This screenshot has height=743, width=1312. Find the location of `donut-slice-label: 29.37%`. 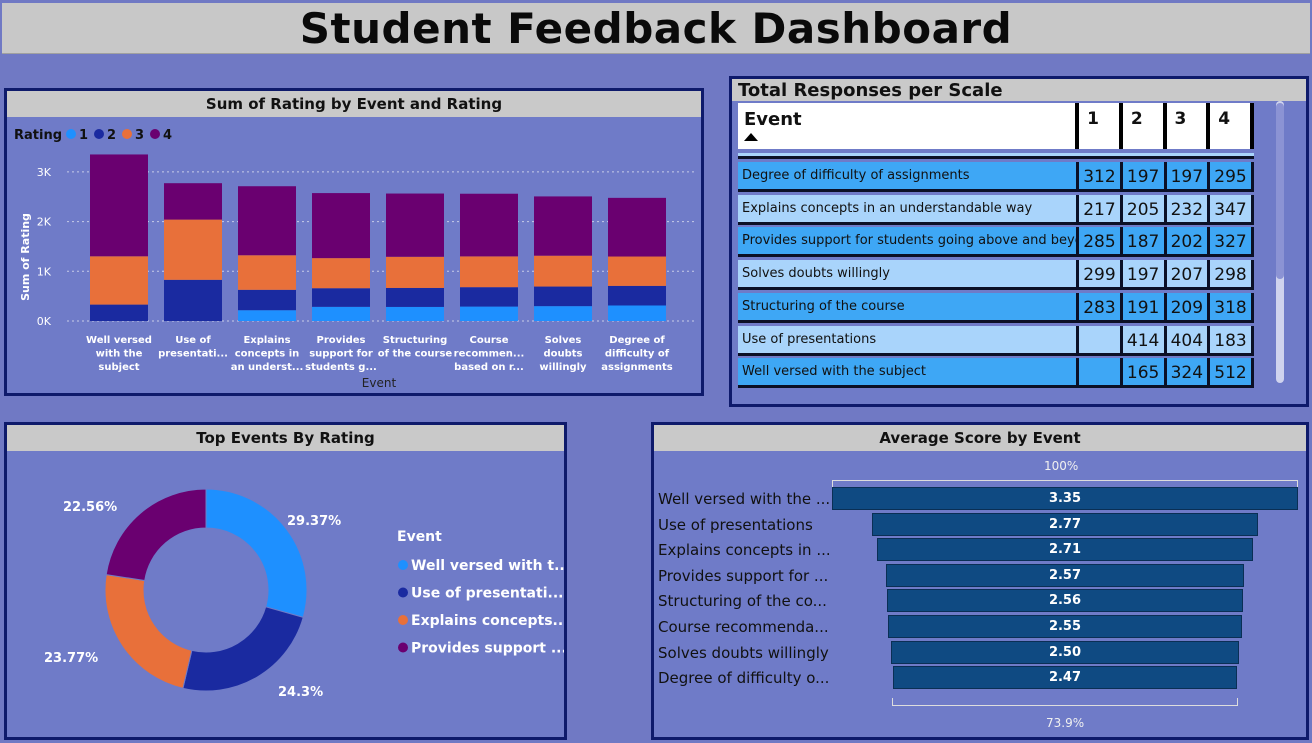

donut-slice-label: 29.37% is located at coordinates (314, 521).